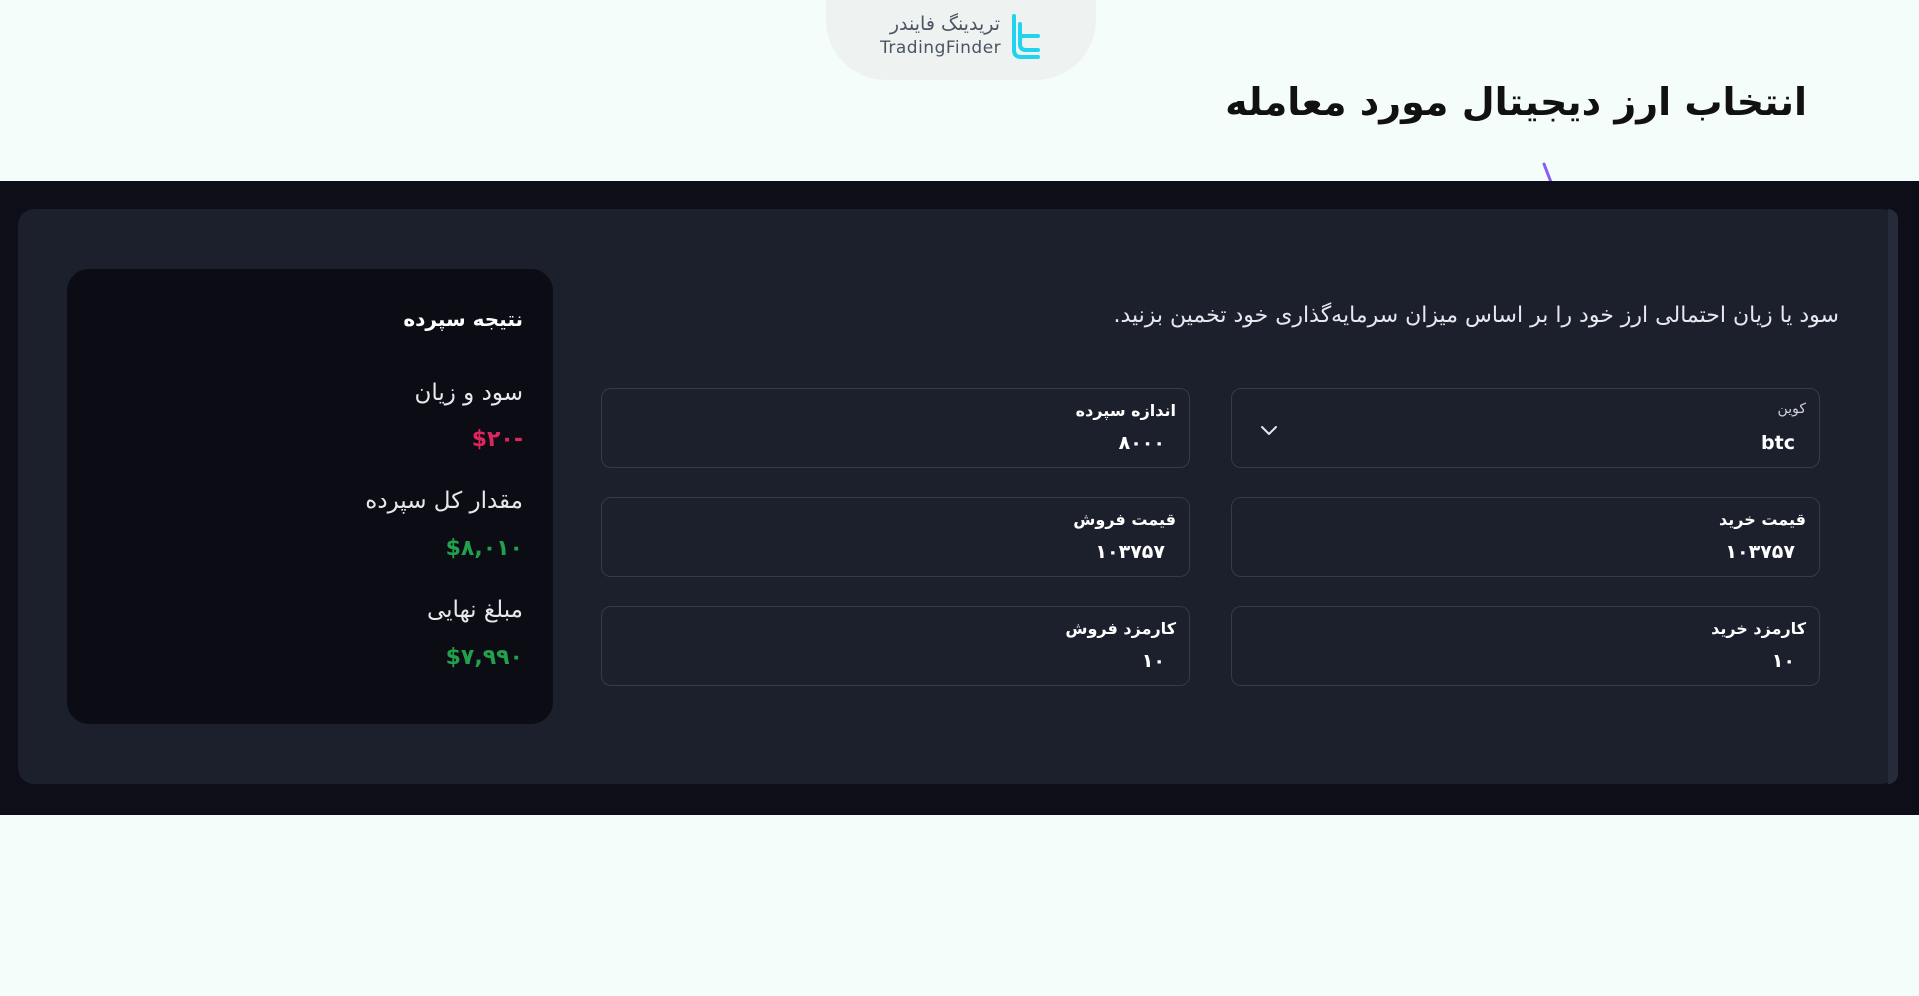 This screenshot has height=996, width=1919. What do you see at coordinates (1525, 428) in the screenshot?
I see `coin-select: کوین btc` at bounding box center [1525, 428].